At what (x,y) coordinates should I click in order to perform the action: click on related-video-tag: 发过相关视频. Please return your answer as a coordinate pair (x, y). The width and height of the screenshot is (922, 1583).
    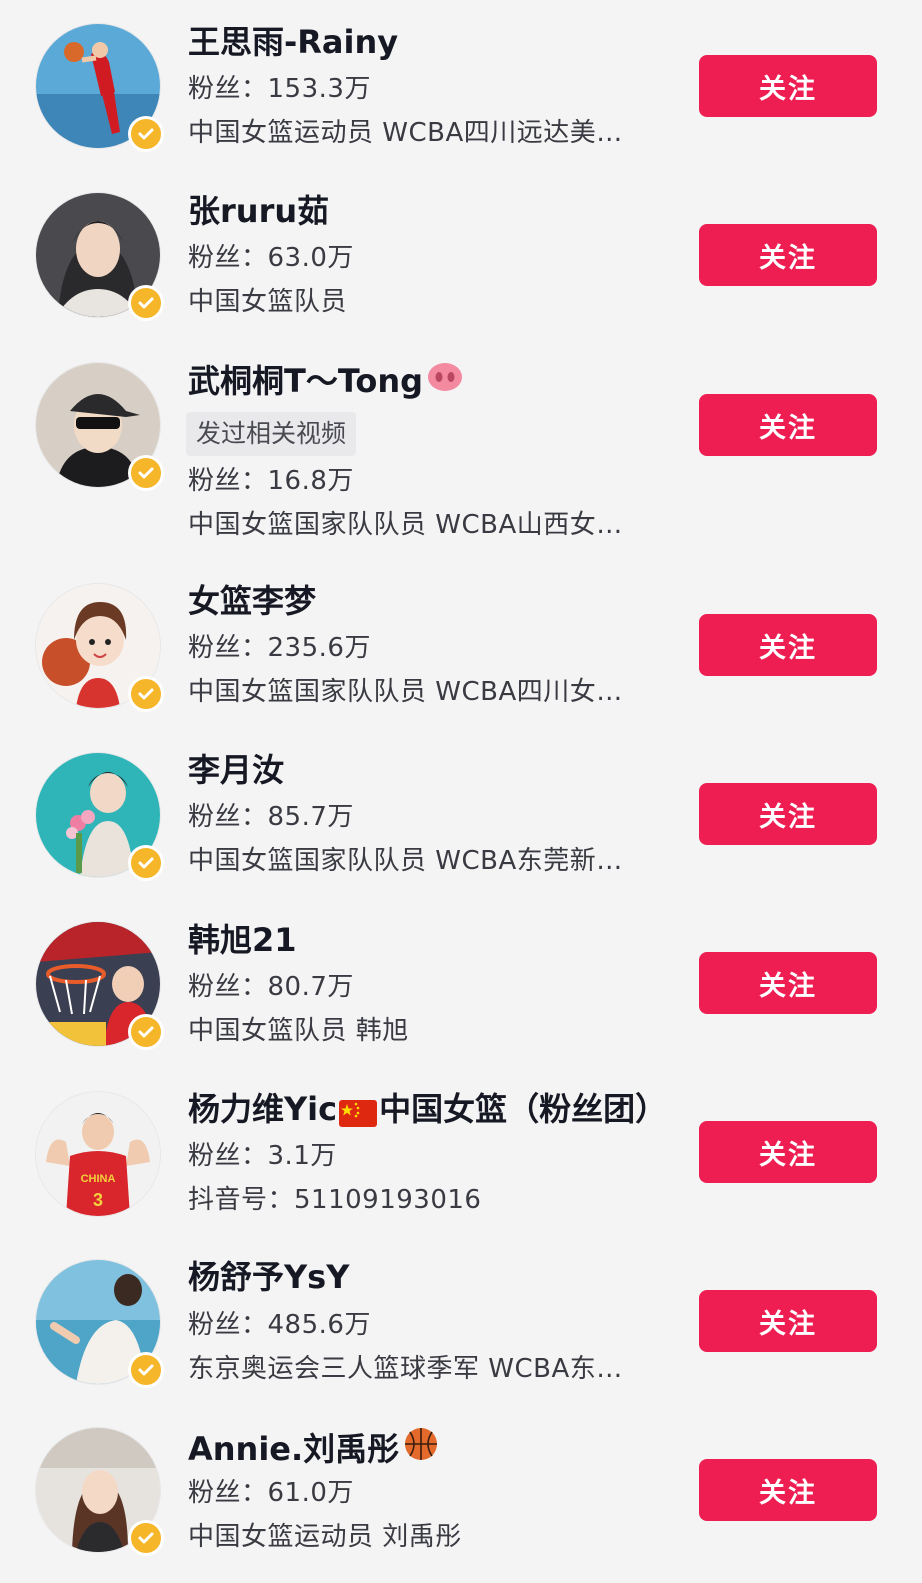
    Looking at the image, I should click on (271, 434).